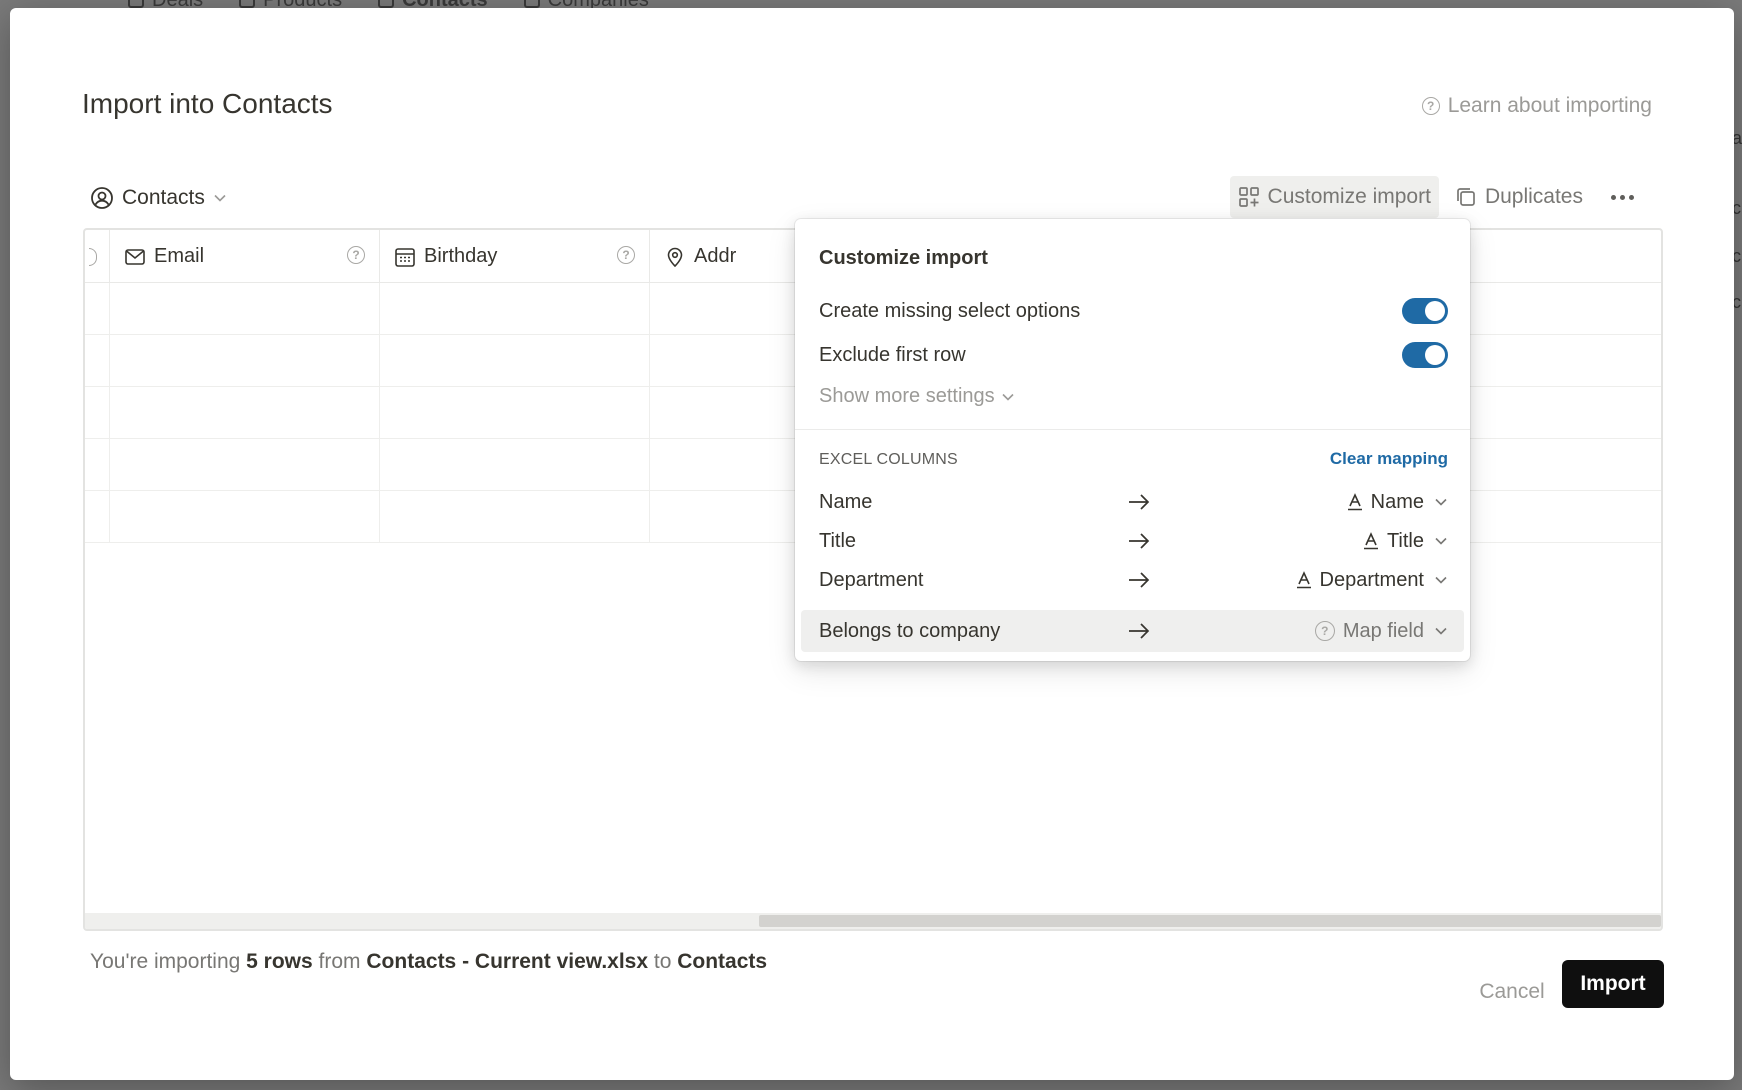  Describe the element at coordinates (279, 961) in the screenshot. I see `summary-rows: 5 rows` at that location.